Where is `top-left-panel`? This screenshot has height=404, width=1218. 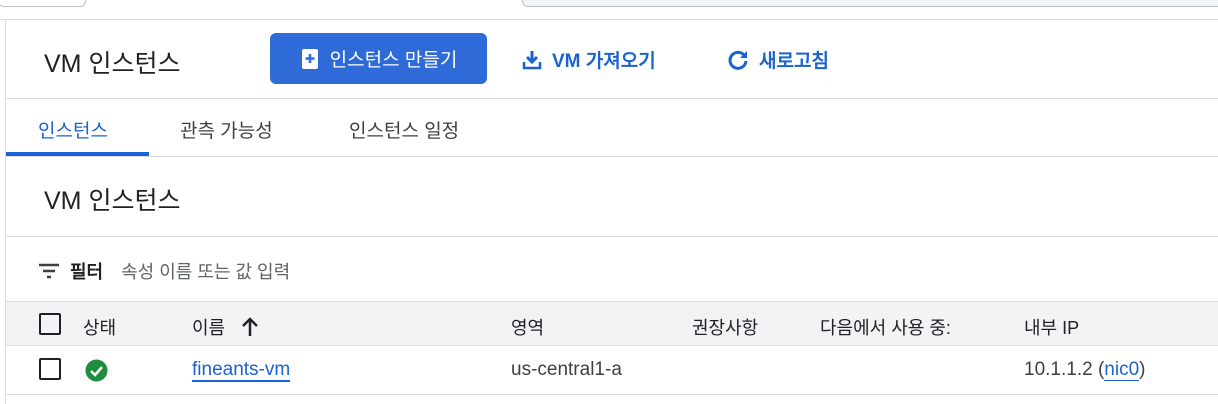
top-left-panel is located at coordinates (43, 3).